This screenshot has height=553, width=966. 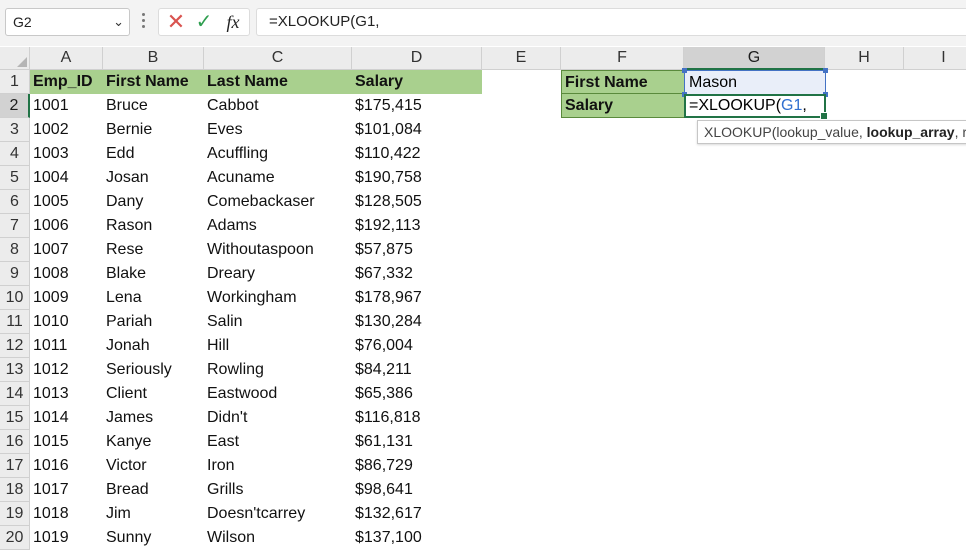 What do you see at coordinates (66, 370) in the screenshot?
I see `table-cell-emp-id: 1012` at bounding box center [66, 370].